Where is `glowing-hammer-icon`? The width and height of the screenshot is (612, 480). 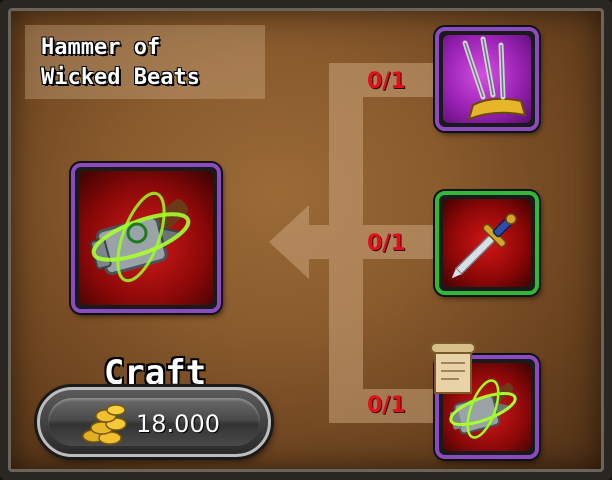
glowing-hammer-icon is located at coordinates (140, 237).